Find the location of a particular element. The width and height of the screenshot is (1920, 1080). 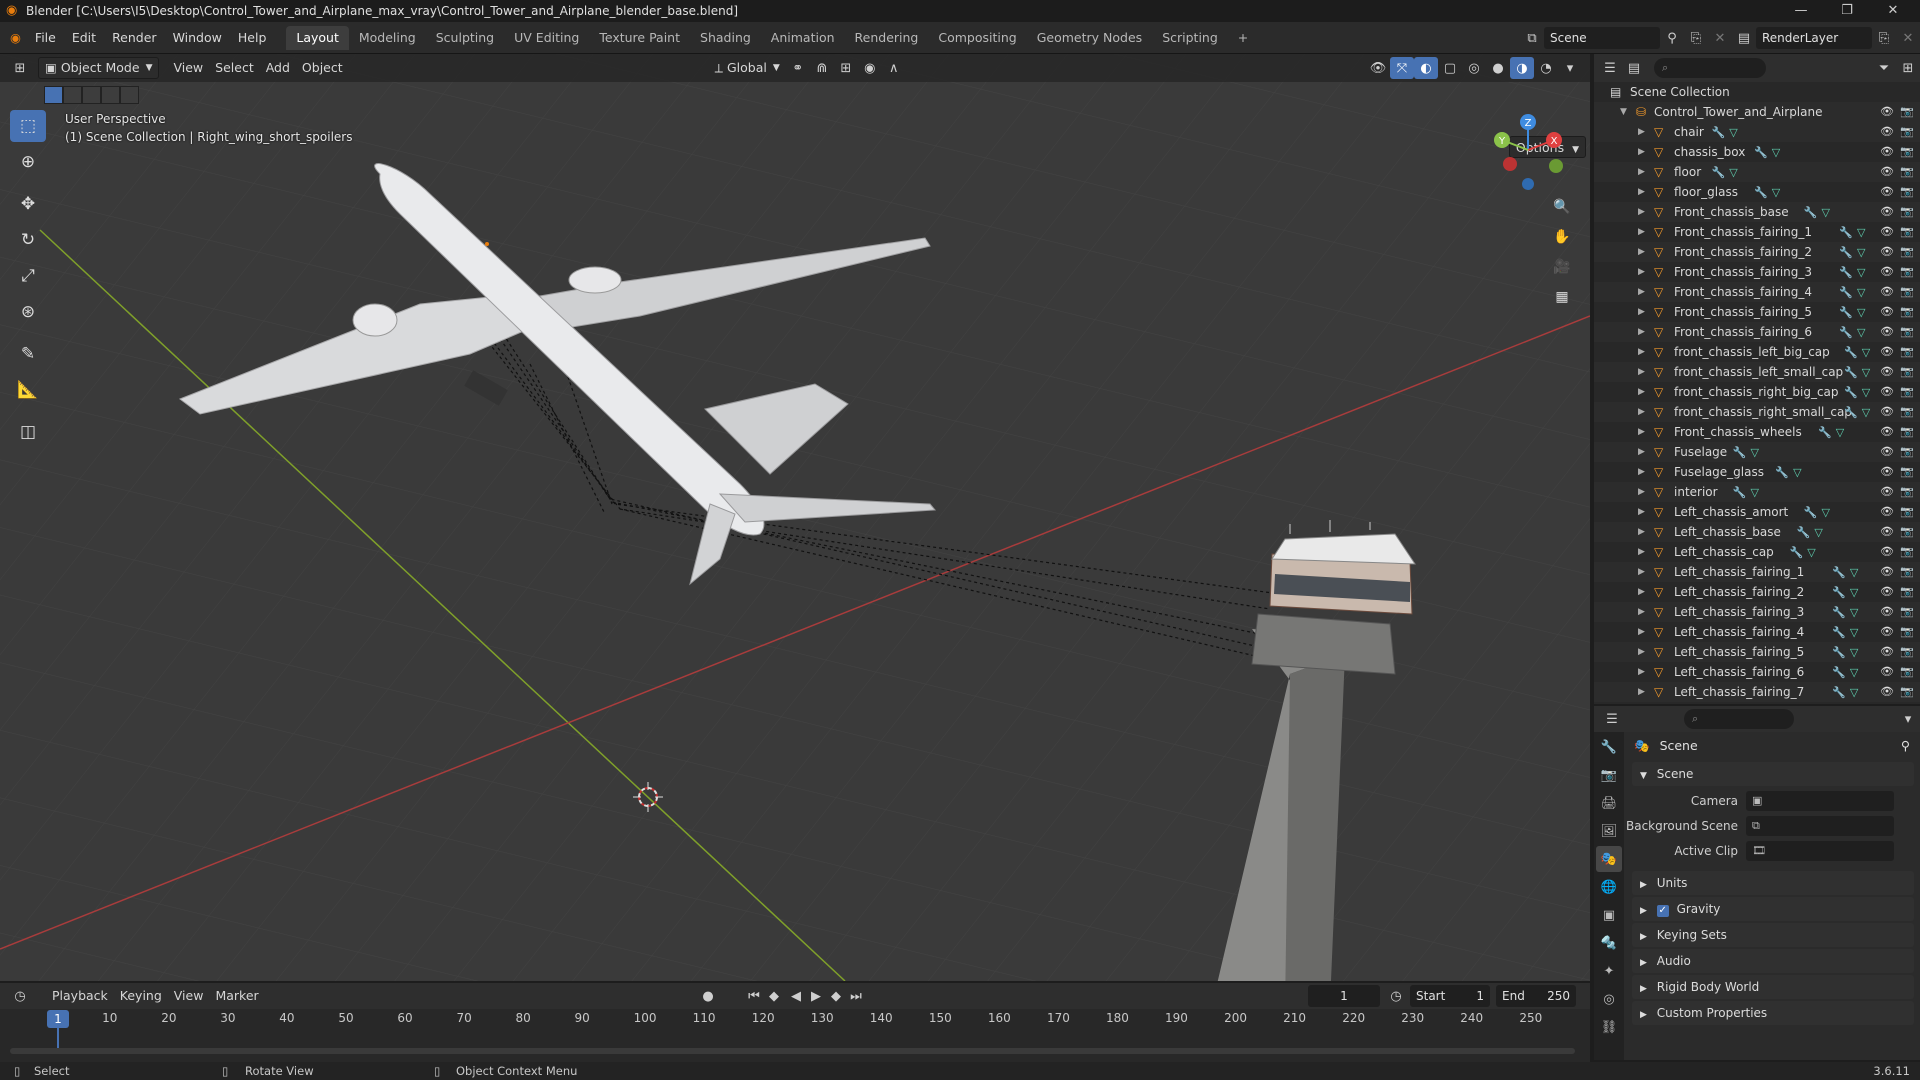

gravity-checkbox: ✓ is located at coordinates (1662, 911).